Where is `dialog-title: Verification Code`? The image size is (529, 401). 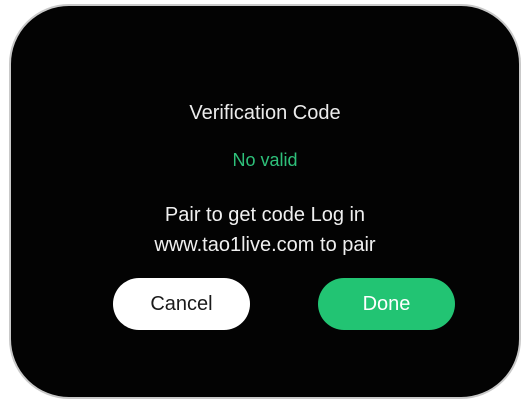
dialog-title: Verification Code is located at coordinates (265, 113).